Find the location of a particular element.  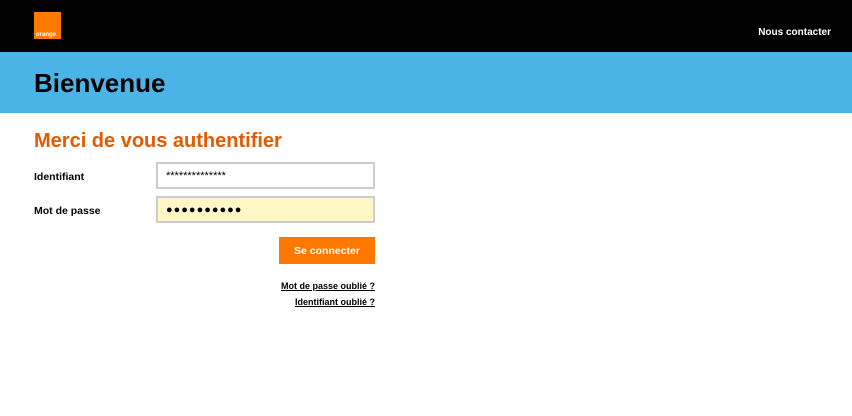

top-bar: orange Nous contacter is located at coordinates (426, 26).